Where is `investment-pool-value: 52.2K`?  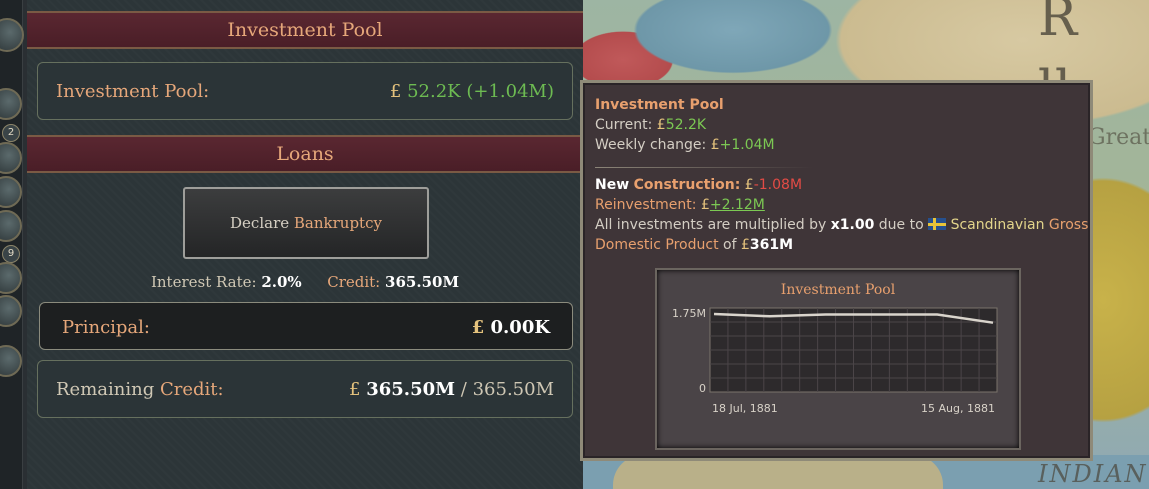
investment-pool-value: 52.2K is located at coordinates (434, 91).